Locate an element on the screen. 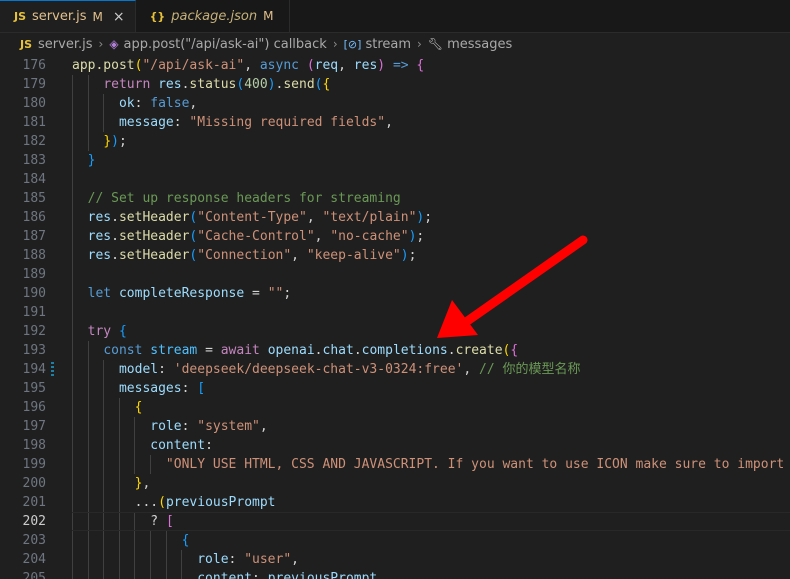  code-text: content: is located at coordinates (142, 445).